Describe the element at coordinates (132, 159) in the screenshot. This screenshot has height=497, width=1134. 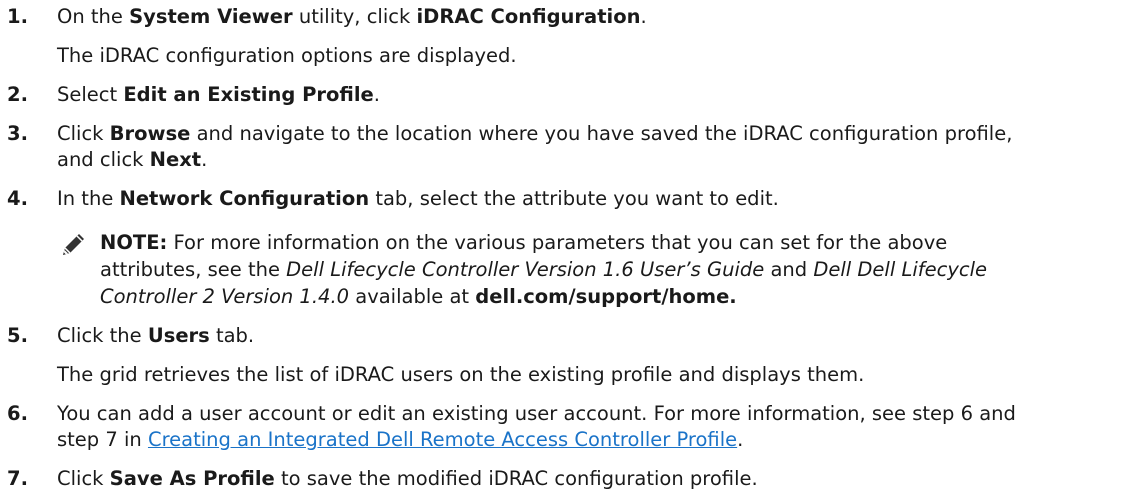
I see `step-text: and click Next.` at that location.